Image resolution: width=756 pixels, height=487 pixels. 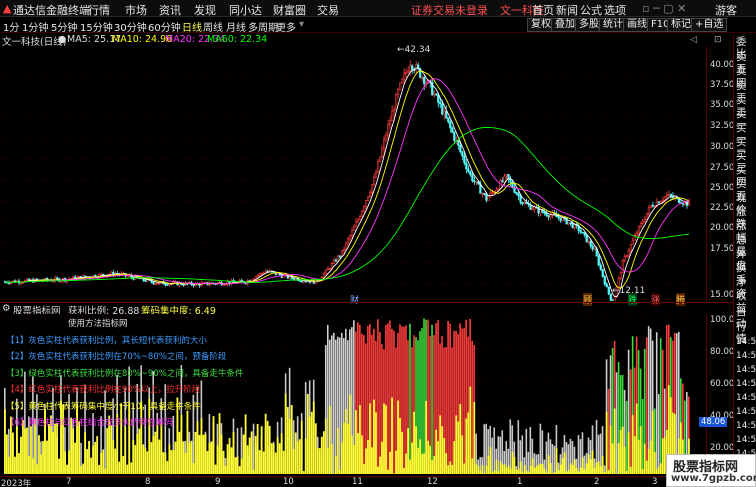 I want to click on menu-faxian: 发现, so click(x=205, y=10).